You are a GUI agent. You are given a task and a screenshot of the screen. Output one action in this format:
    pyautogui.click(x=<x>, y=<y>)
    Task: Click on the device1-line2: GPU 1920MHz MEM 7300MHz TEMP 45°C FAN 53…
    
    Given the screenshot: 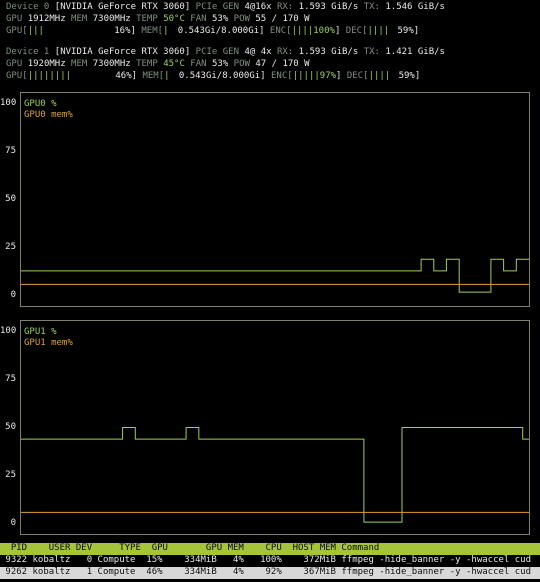 What is the action you would take?
    pyautogui.click(x=158, y=64)
    